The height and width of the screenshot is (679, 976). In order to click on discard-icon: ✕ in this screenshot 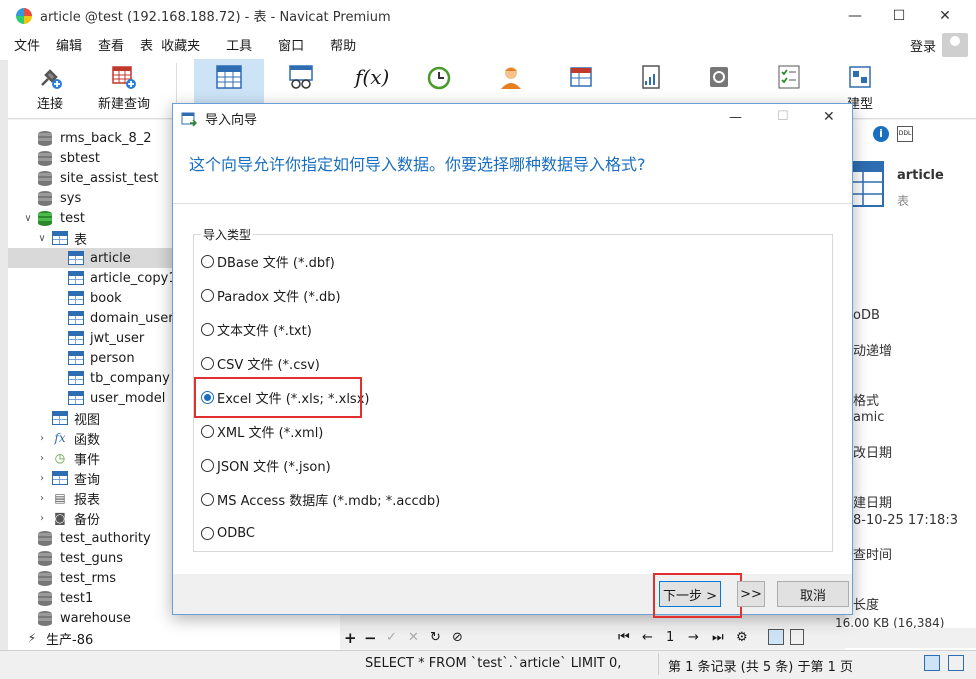, I will do `click(413, 637)`.